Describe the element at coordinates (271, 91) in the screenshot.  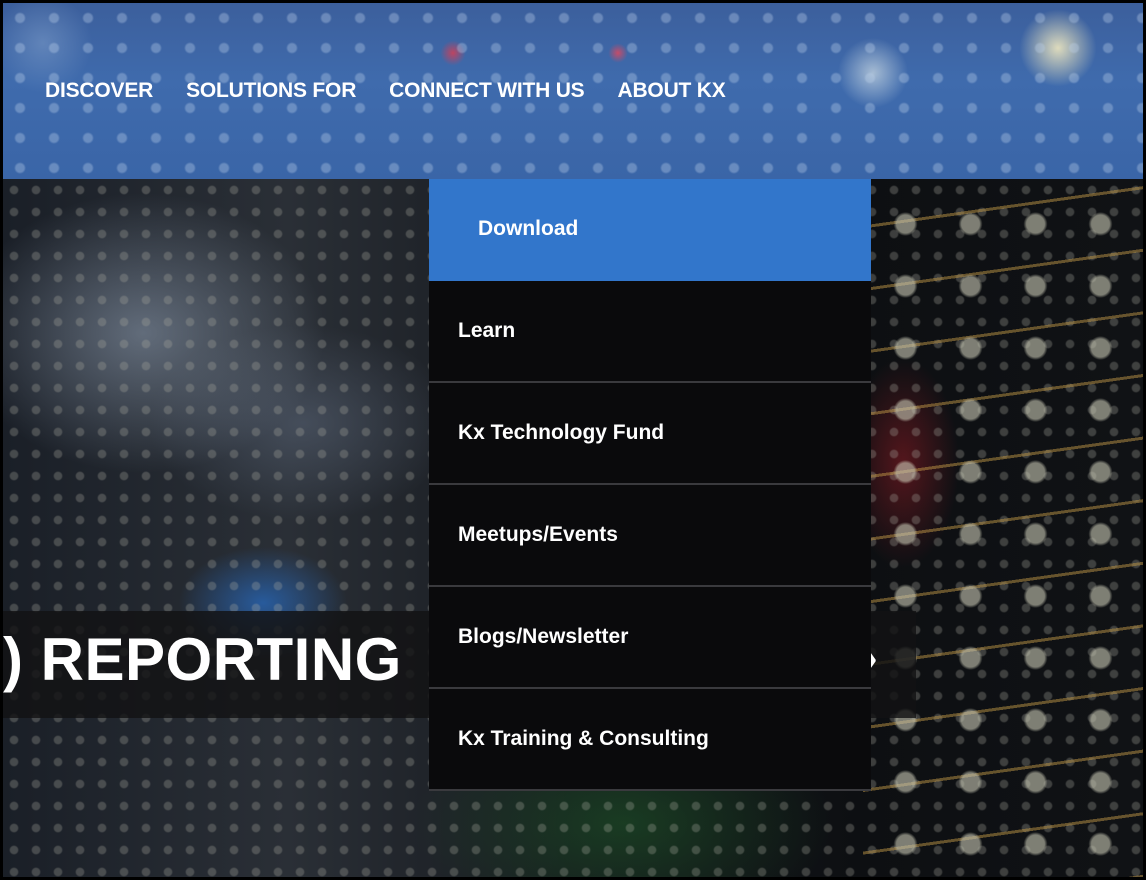
I see `nav-item-solutions-for: SOLUTIONS FOR` at that location.